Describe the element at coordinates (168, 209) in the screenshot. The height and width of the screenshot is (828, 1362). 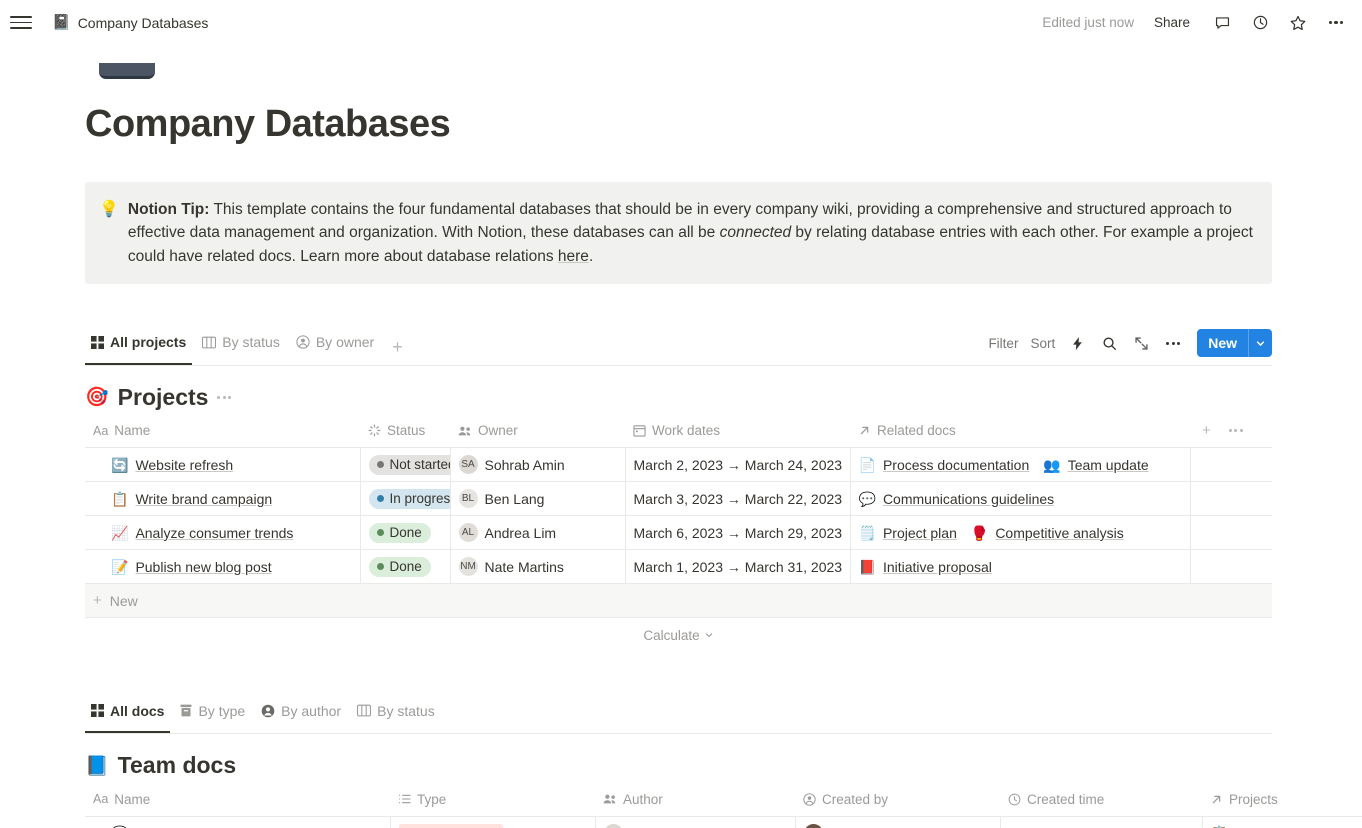
I see `callout-lead: Notion Tip:` at that location.